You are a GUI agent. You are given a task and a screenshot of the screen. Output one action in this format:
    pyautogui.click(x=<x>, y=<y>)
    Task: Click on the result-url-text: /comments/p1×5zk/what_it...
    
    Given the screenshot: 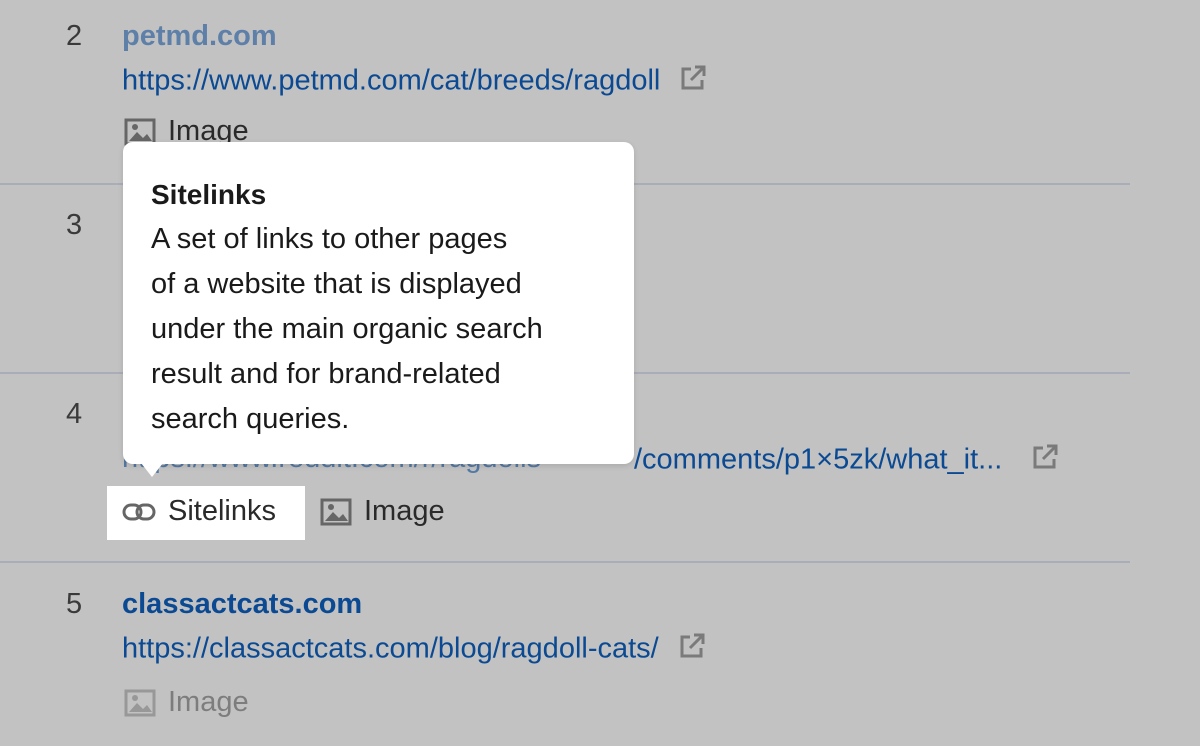 What is the action you would take?
    pyautogui.click(x=818, y=460)
    